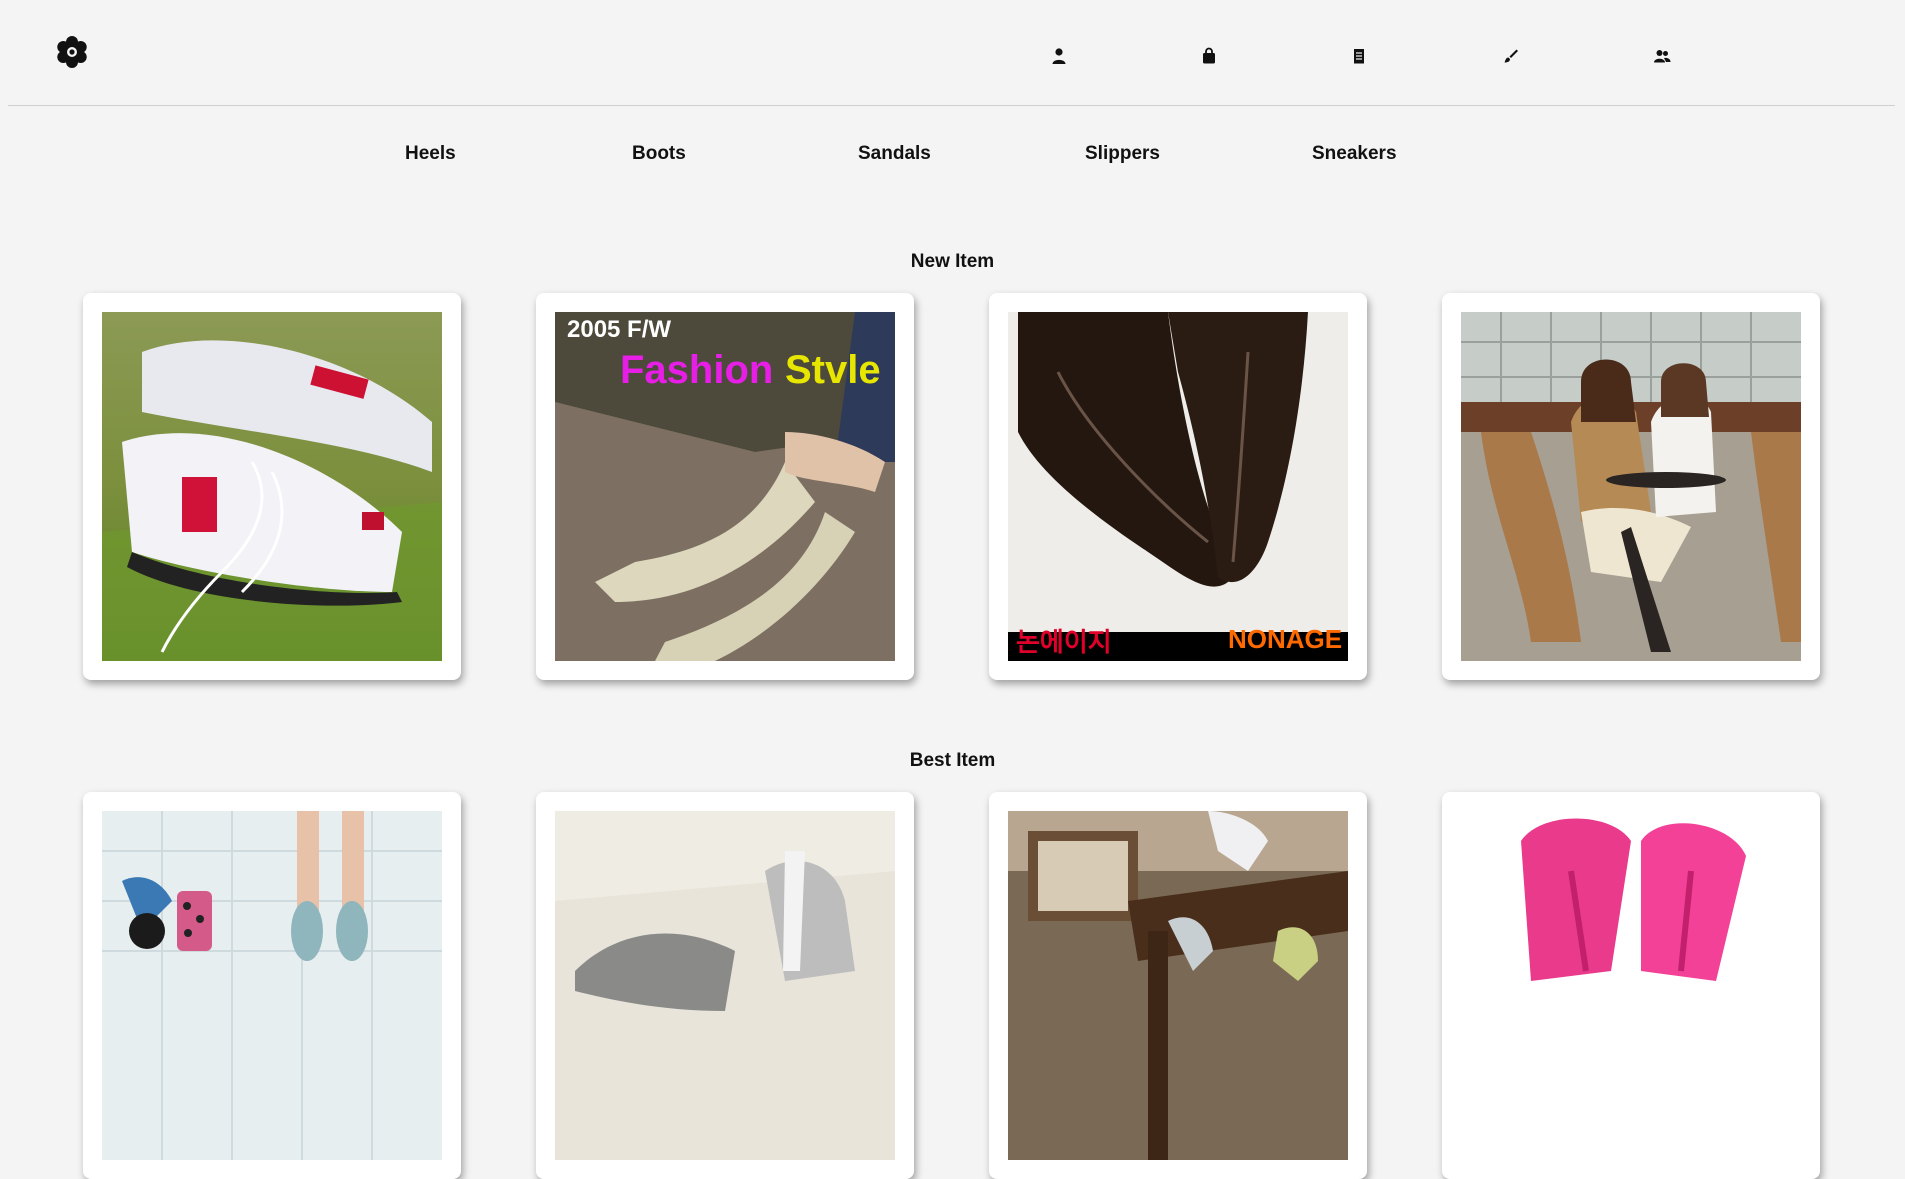 The width and height of the screenshot is (1905, 1179). Describe the element at coordinates (1662, 56) in the screenshot. I see `users-icon` at that location.